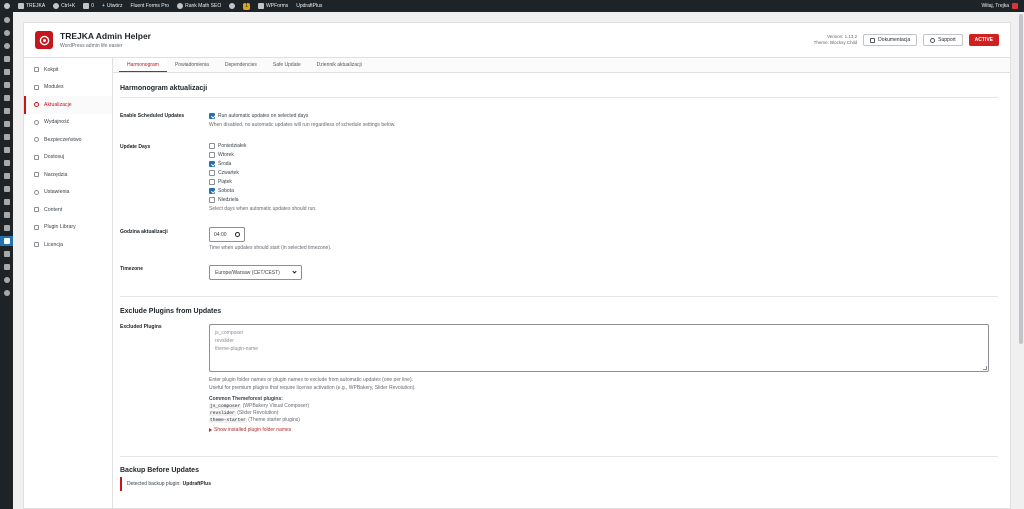  Describe the element at coordinates (141, 327) in the screenshot. I see `excluded-plugins-label: Excluded Plugins` at that location.